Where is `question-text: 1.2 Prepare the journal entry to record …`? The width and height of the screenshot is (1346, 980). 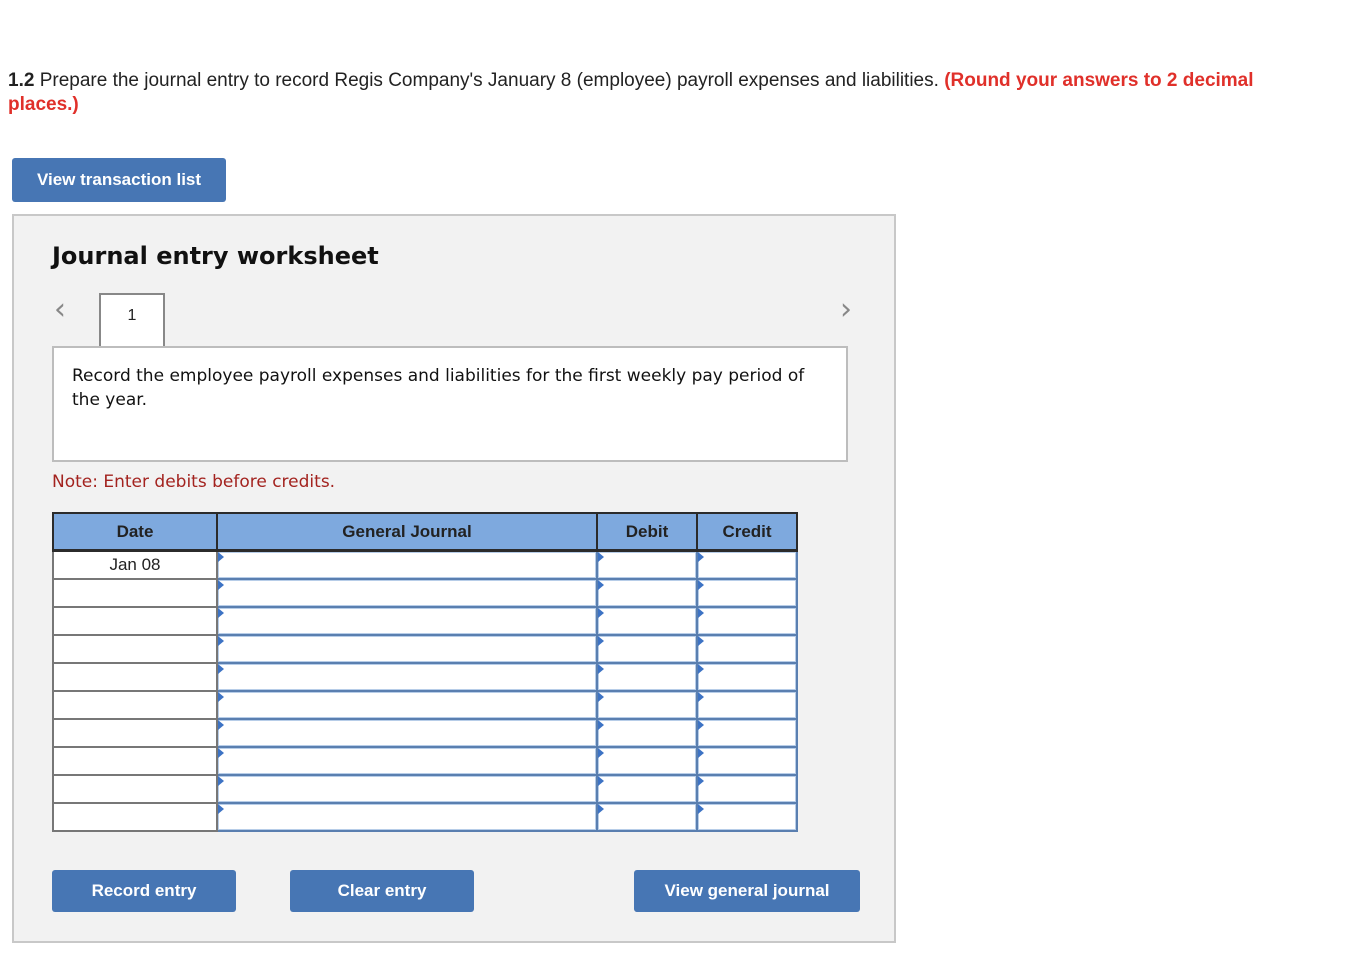
question-text: 1.2 Prepare the journal entry to record … is located at coordinates (633, 93).